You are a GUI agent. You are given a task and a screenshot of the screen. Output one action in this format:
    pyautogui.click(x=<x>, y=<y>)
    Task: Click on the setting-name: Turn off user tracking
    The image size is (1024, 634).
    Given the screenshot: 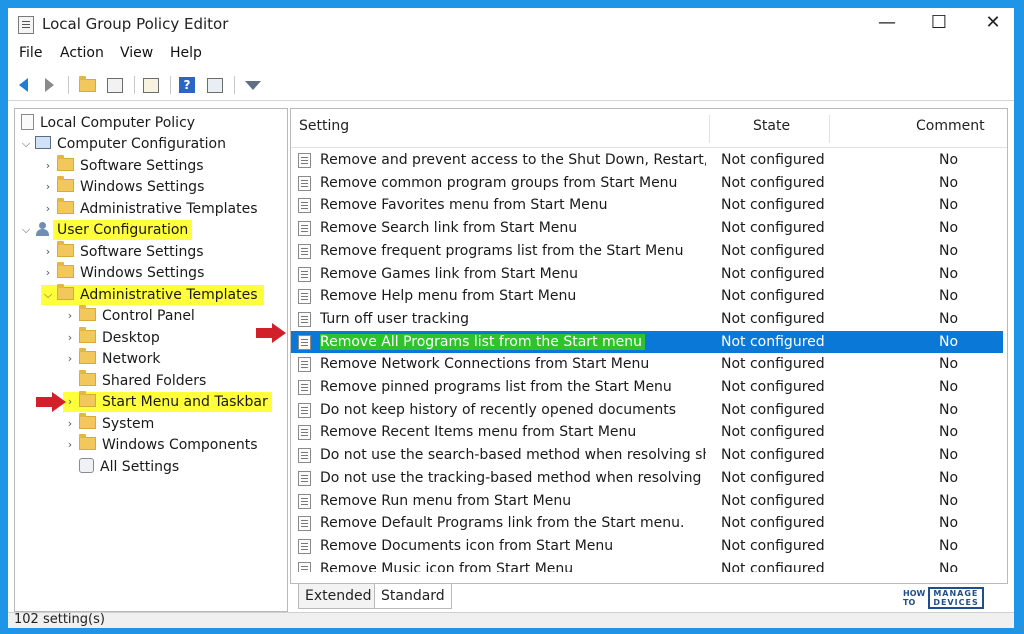 What is the action you would take?
    pyautogui.click(x=395, y=318)
    